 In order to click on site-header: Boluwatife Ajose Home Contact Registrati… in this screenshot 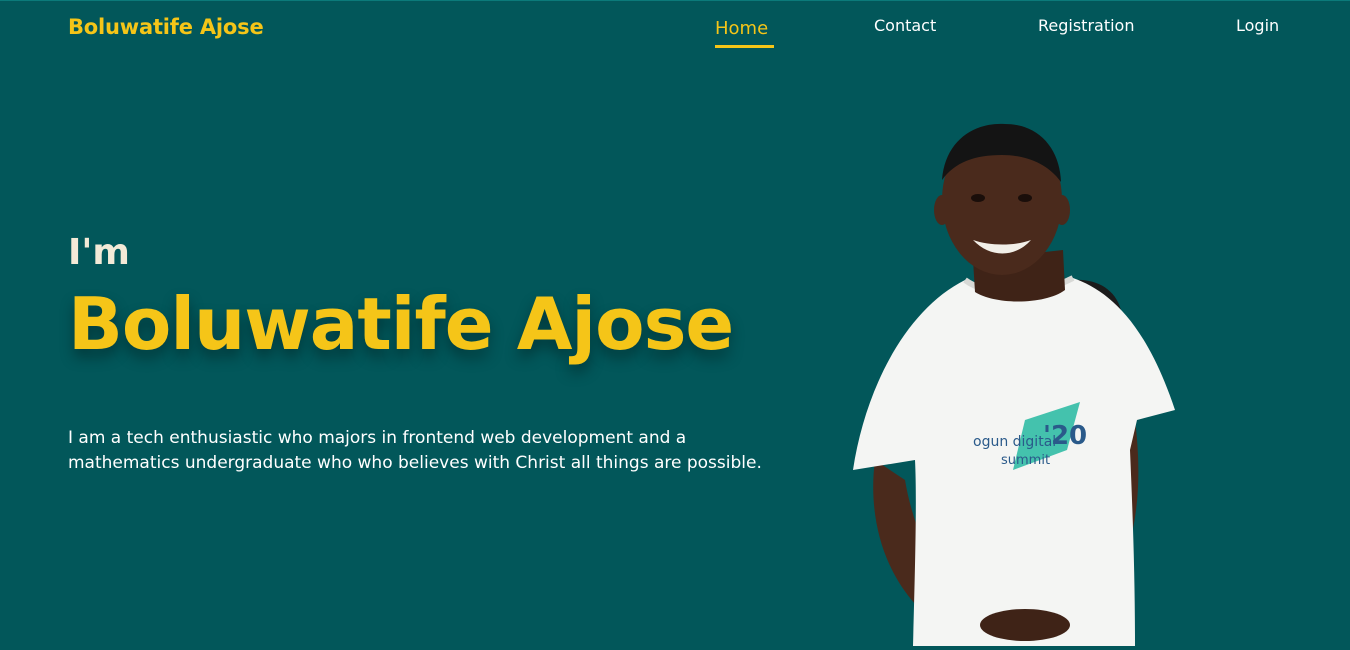, I will do `click(675, 30)`.